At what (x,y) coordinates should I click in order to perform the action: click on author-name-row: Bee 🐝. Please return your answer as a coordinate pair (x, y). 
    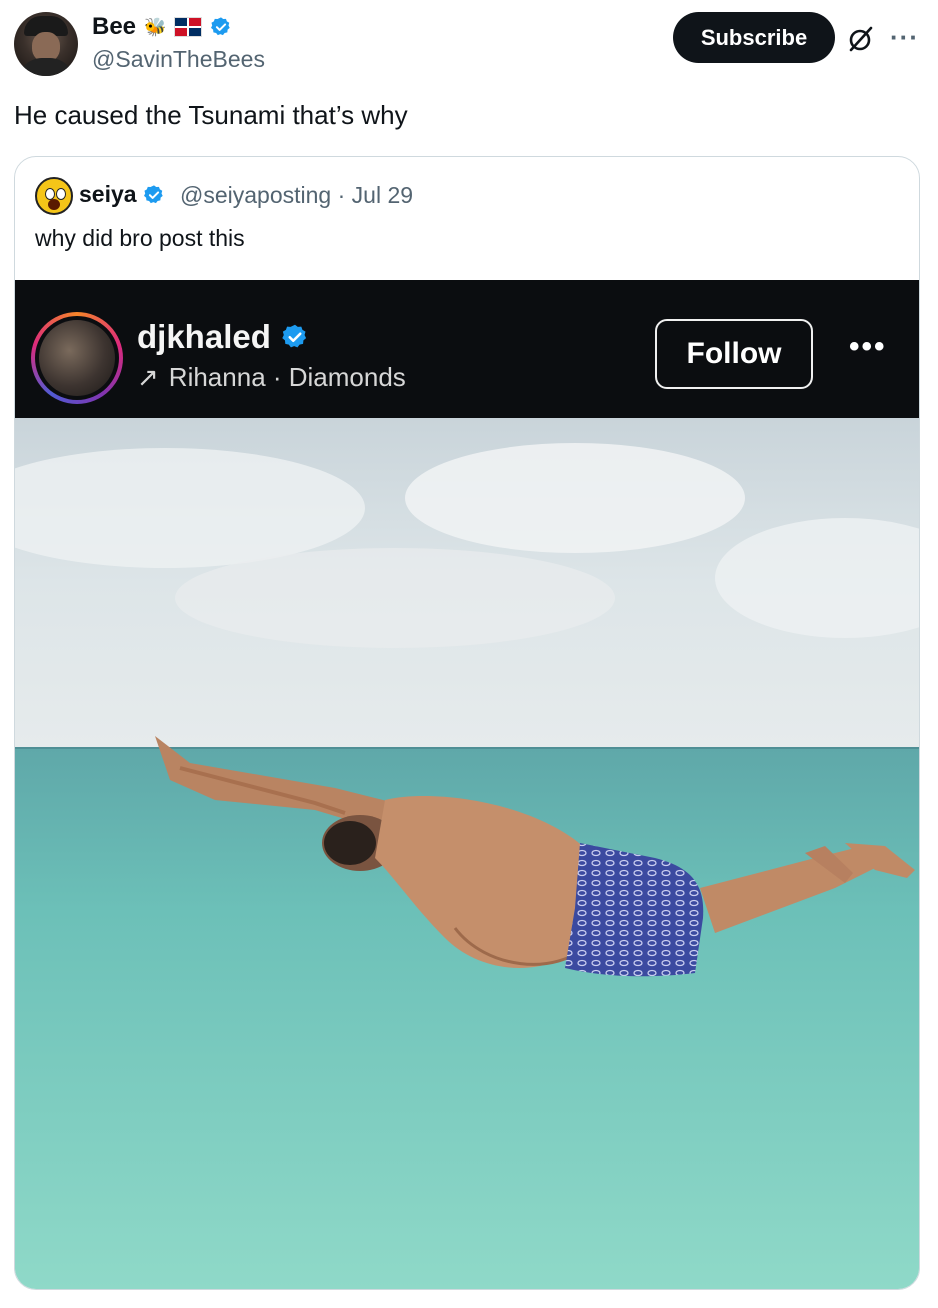
    Looking at the image, I should click on (162, 27).